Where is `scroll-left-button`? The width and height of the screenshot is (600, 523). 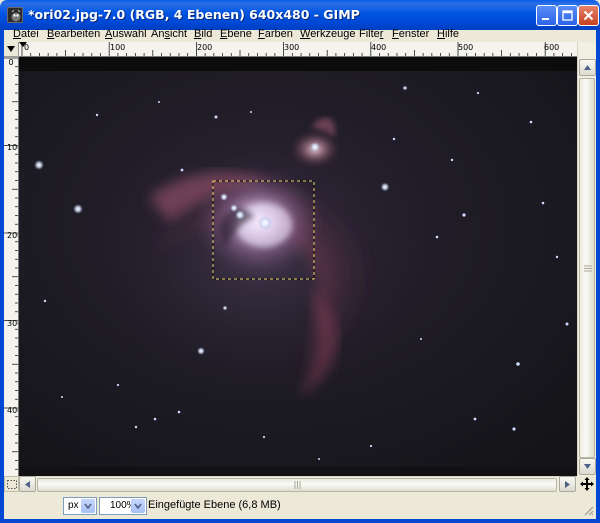
scroll-left-button is located at coordinates (27, 484).